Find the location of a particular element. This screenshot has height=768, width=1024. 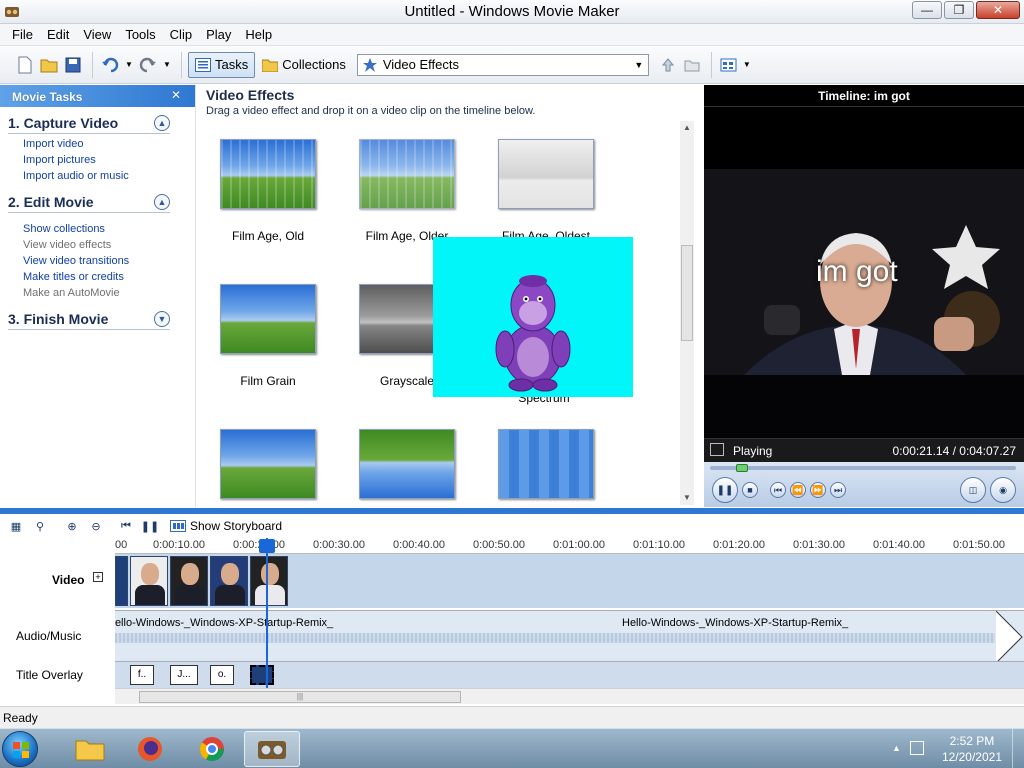

zoom-out-icon: ⊖ is located at coordinates (96, 526).